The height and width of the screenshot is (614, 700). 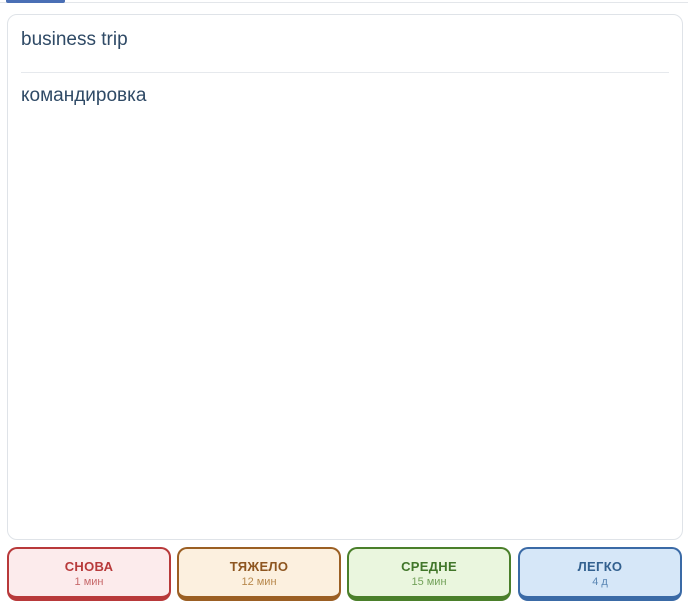 I want to click on card-back-text: командировка, so click(x=84, y=95).